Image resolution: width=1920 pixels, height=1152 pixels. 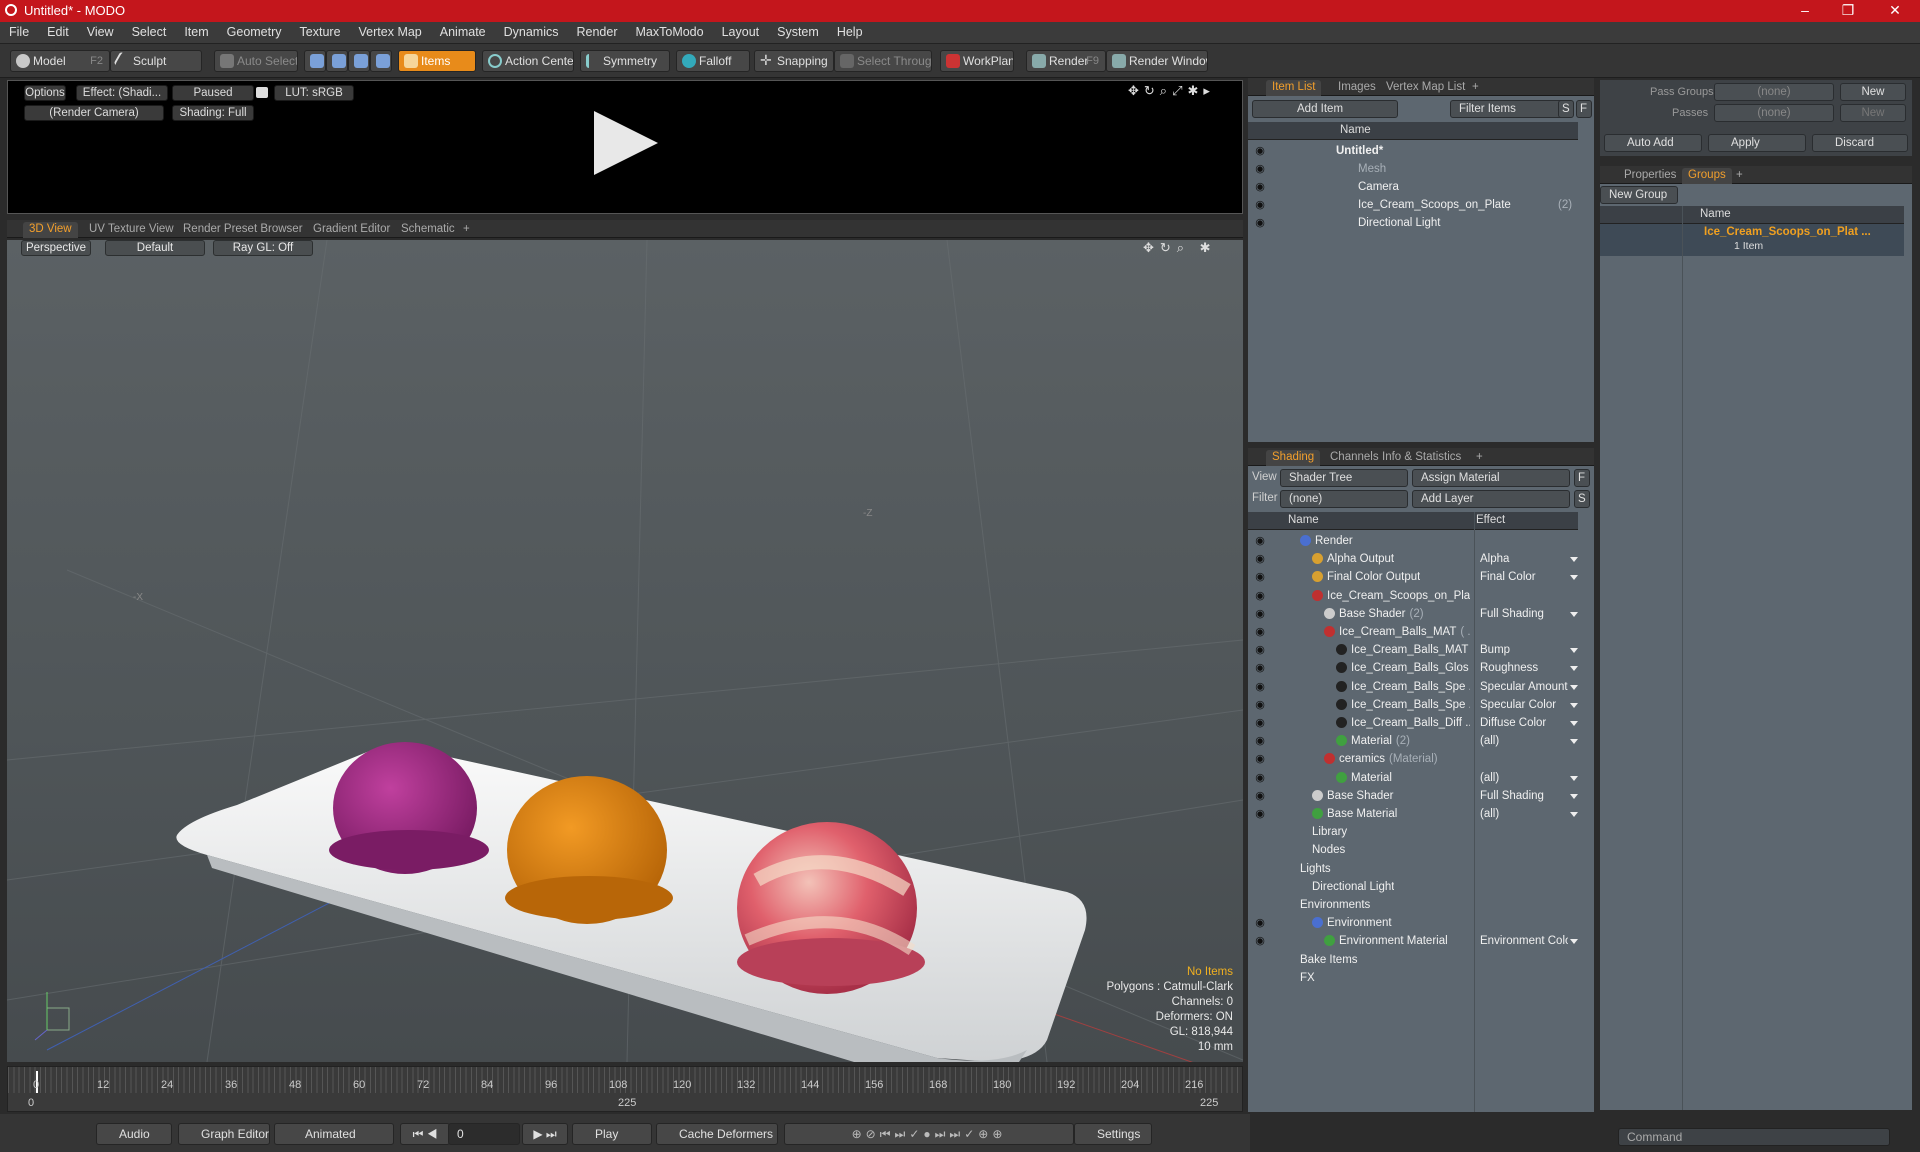 I want to click on lock-icon, so click(x=262, y=92).